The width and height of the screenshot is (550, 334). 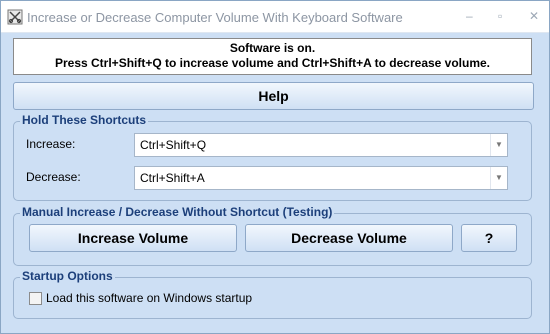 What do you see at coordinates (133, 238) in the screenshot?
I see `increase-volume-button: Increase Volume` at bounding box center [133, 238].